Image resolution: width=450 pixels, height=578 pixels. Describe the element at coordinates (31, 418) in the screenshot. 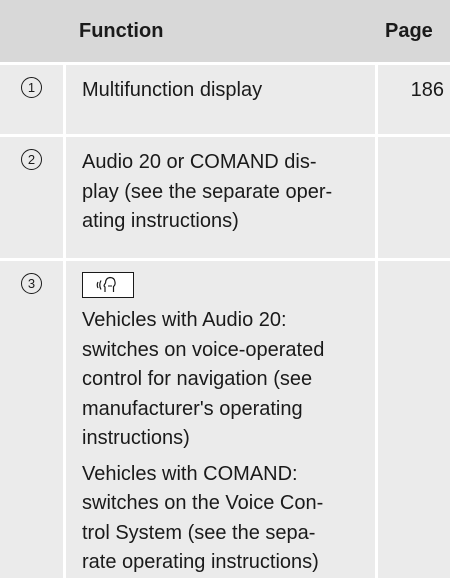

I see `row-number-cell: 3` at that location.